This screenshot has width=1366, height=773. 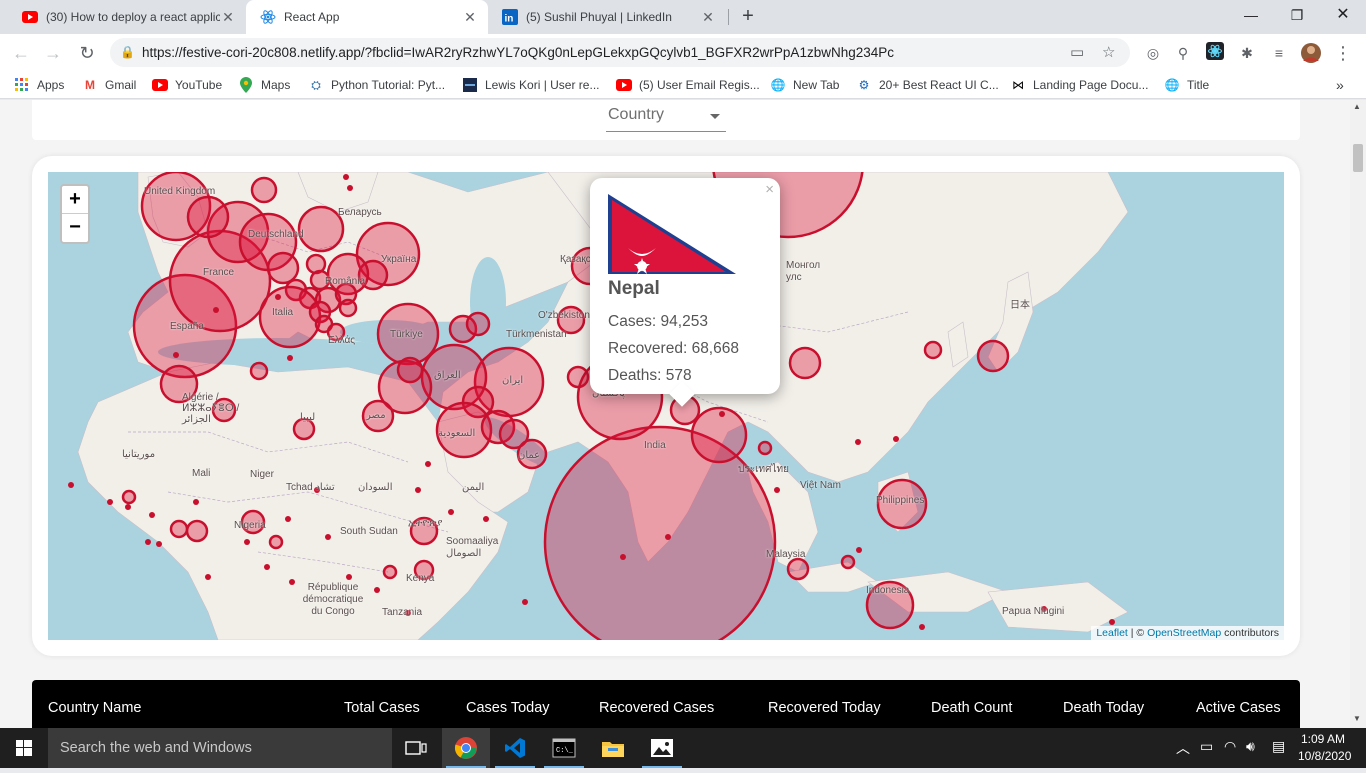 I want to click on map-label: United Kingdom, so click(x=180, y=191).